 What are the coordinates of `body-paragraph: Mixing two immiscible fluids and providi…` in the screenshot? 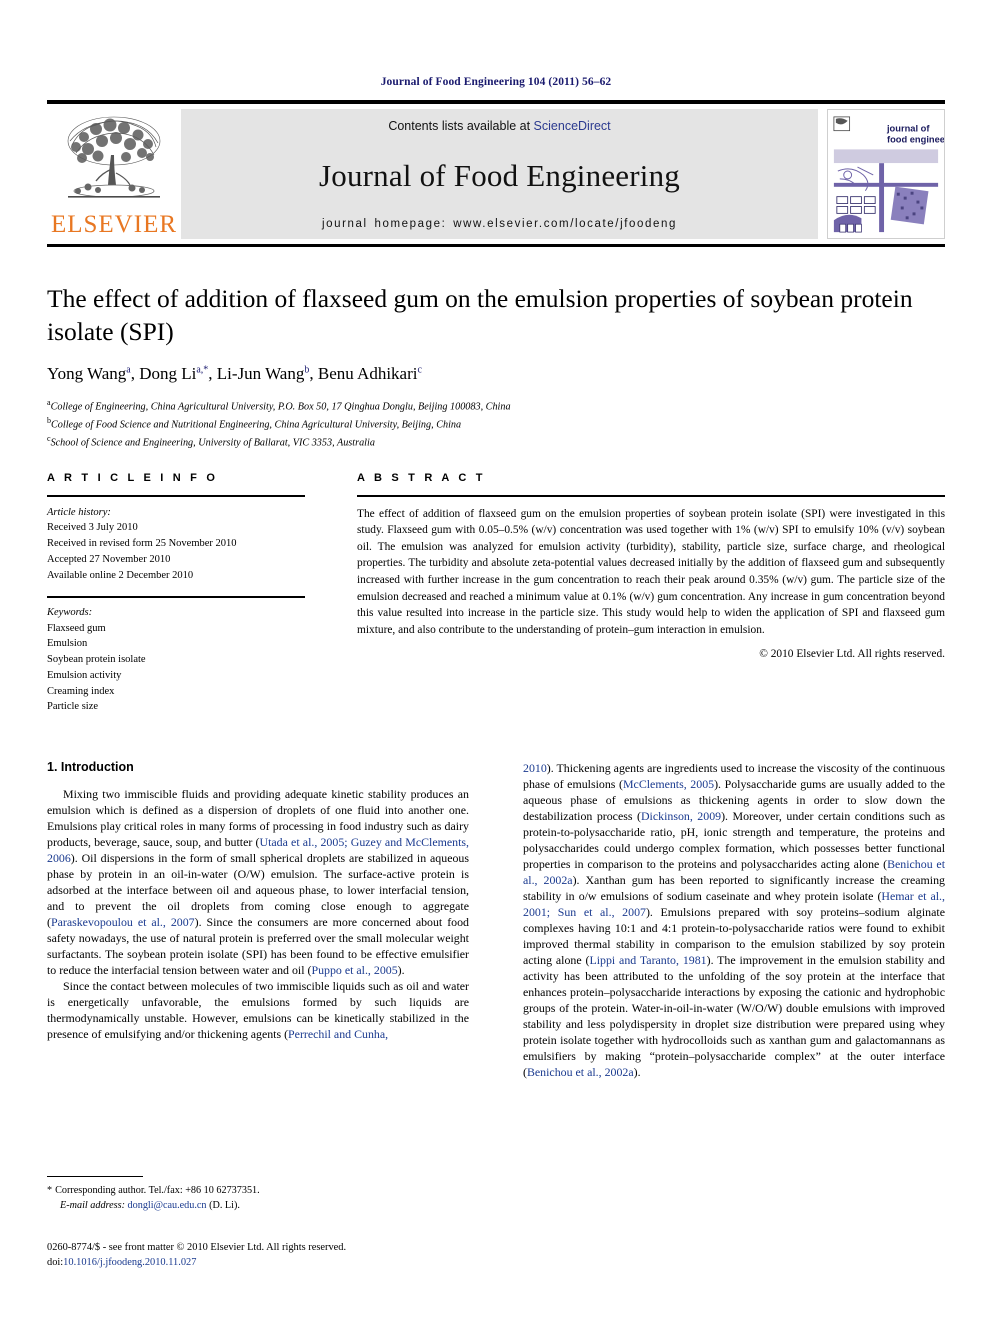 It's located at (258, 882).